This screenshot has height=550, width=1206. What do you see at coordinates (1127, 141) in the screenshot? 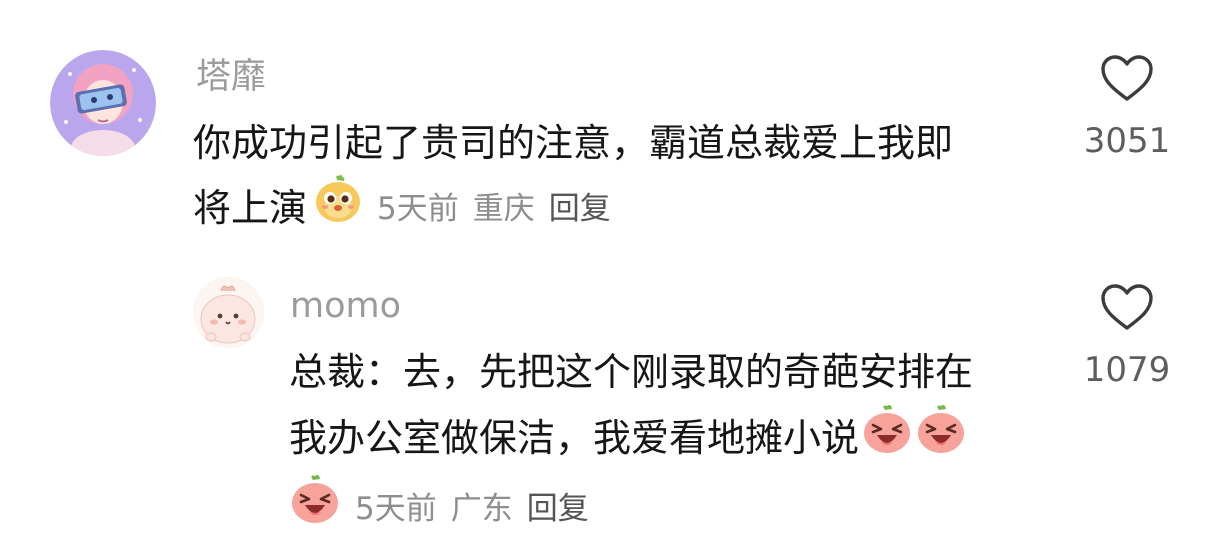
I see `like-count: 3051` at bounding box center [1127, 141].